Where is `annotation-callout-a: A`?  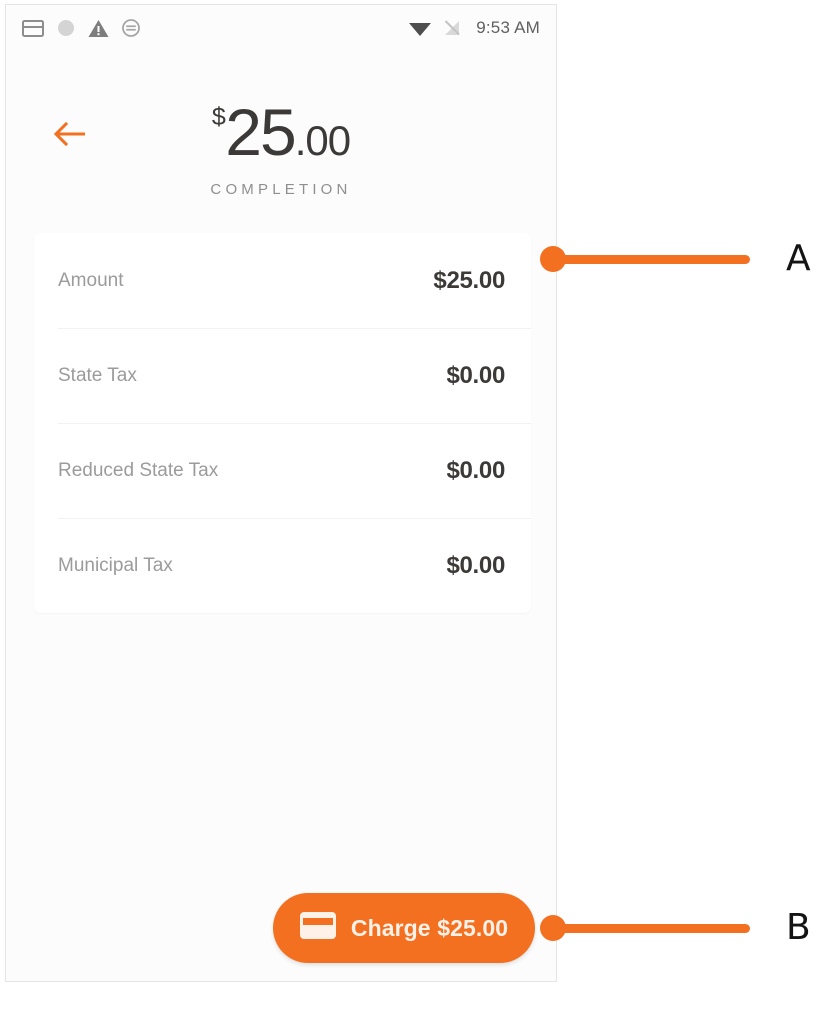 annotation-callout-a: A is located at coordinates (675, 259).